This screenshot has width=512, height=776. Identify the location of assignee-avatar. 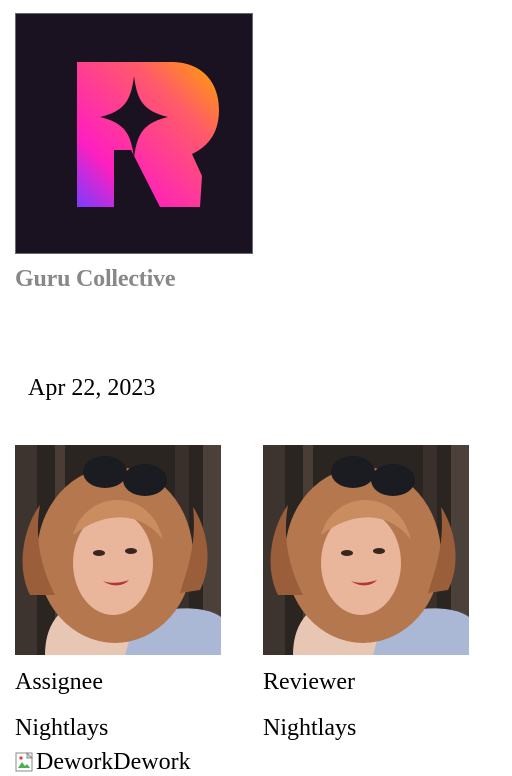
(118, 550).